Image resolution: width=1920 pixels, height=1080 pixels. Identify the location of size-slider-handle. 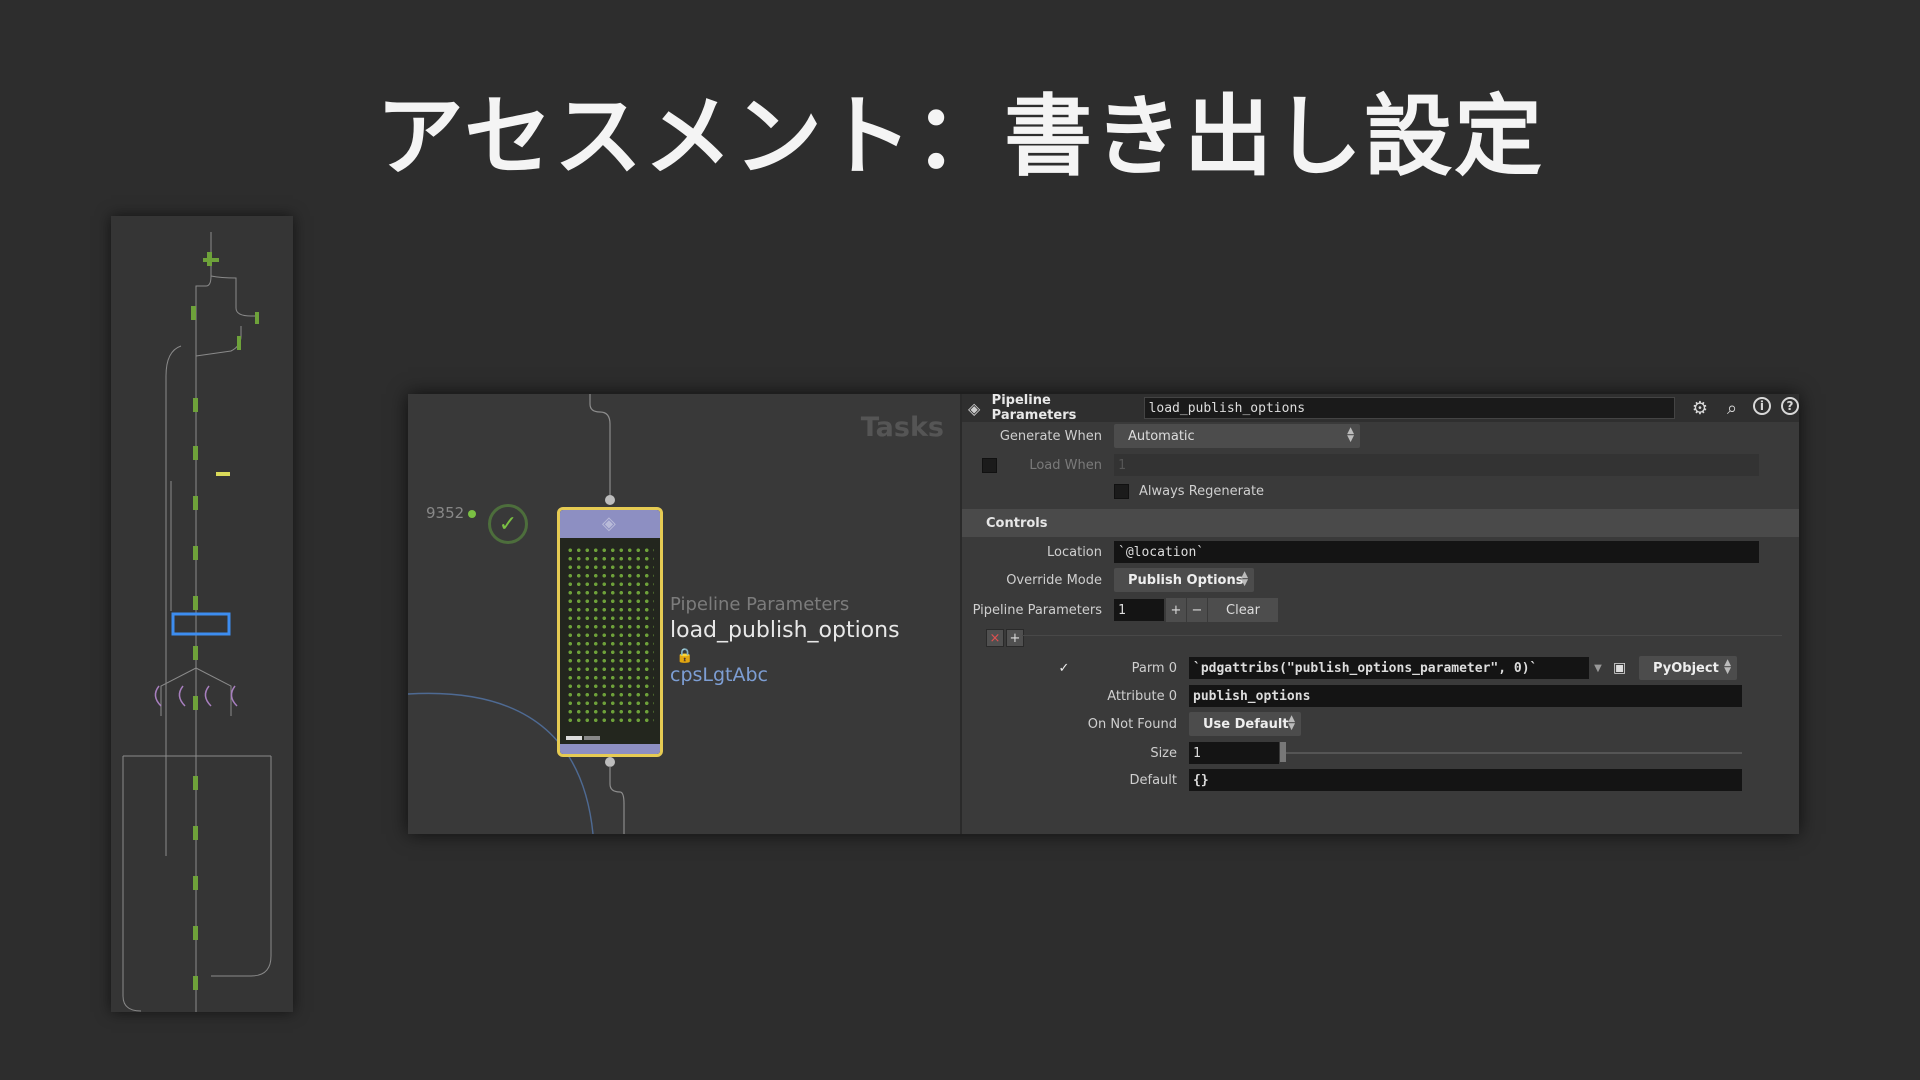
(1283, 752).